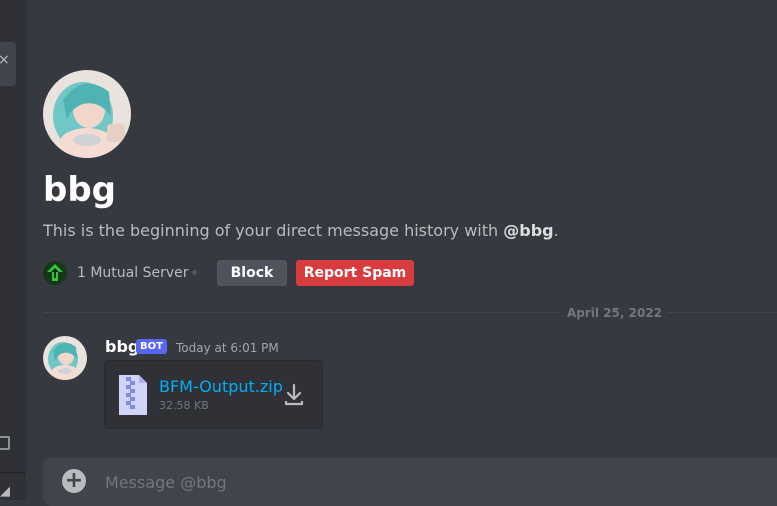 Image resolution: width=777 pixels, height=506 pixels. What do you see at coordinates (184, 405) in the screenshot?
I see `attachment-size: 32.58 KB` at bounding box center [184, 405].